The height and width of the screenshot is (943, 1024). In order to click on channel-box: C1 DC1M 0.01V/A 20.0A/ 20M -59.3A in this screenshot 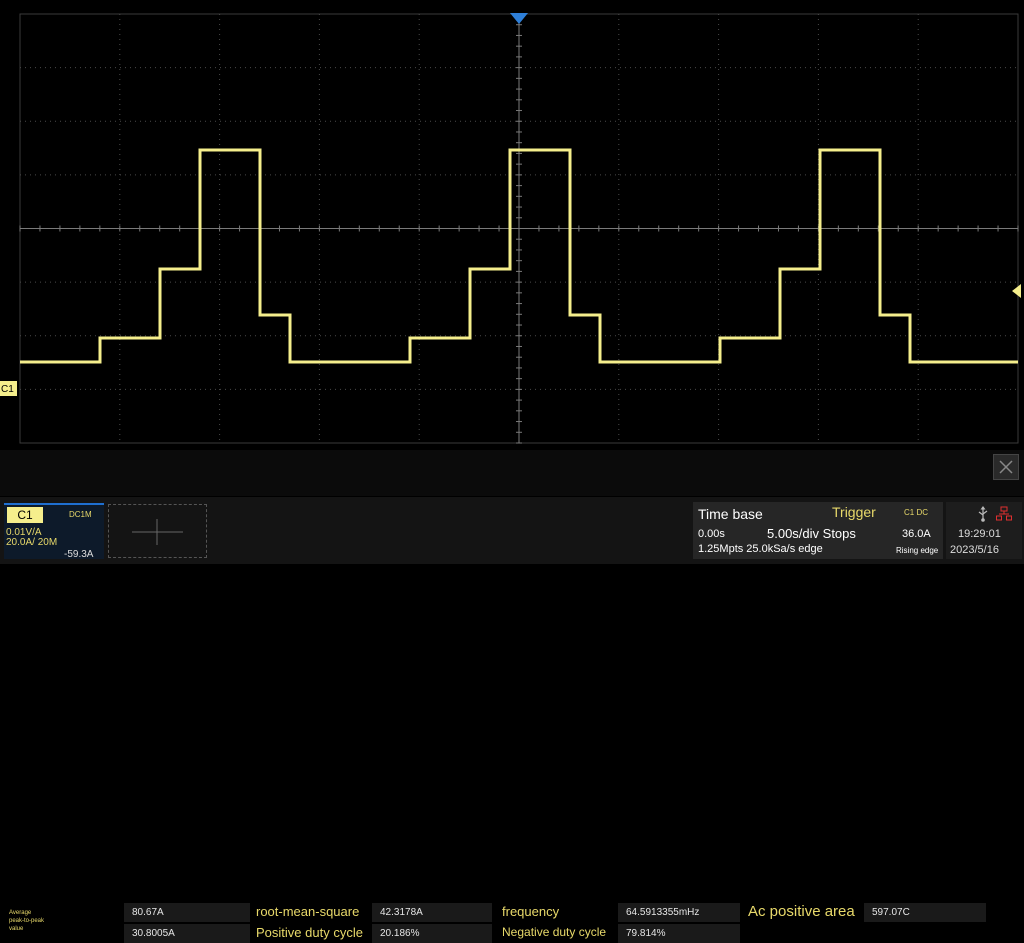, I will do `click(54, 531)`.